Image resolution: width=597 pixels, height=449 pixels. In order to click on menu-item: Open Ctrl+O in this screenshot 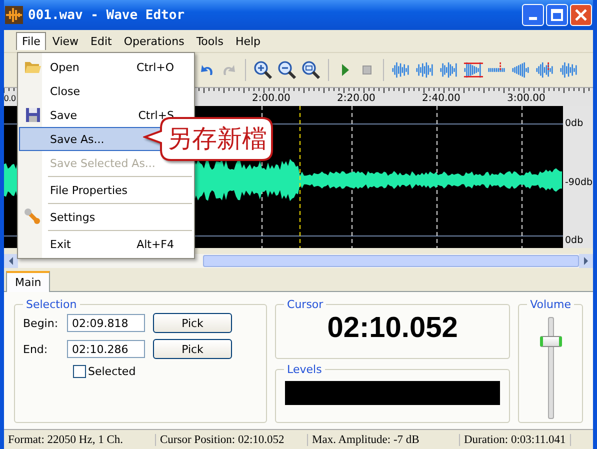, I will do `click(106, 67)`.